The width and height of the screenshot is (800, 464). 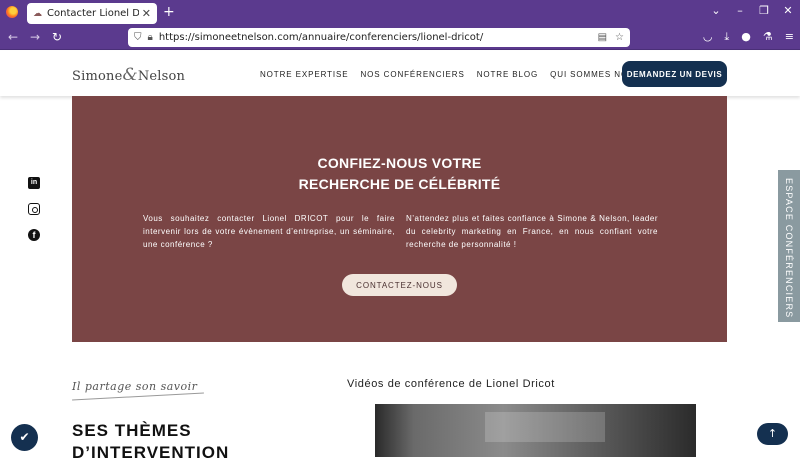 I want to click on contact-us-button: CONTACTEZ-NOUS, so click(x=399, y=285).